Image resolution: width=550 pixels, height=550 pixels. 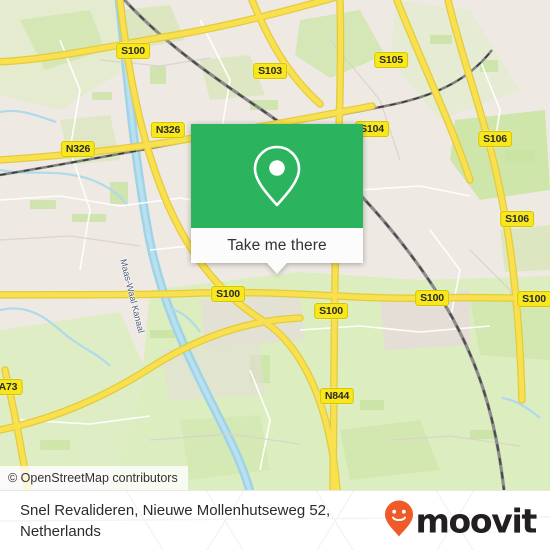 I want to click on road-shield: A73, so click(x=11, y=387).